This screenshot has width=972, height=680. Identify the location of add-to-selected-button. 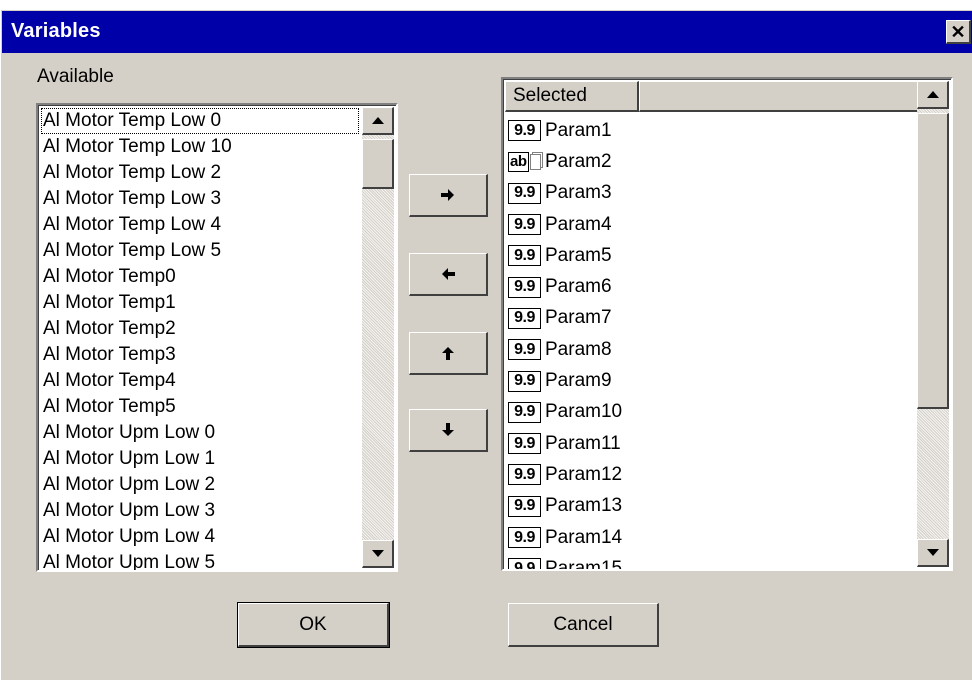
(448, 195).